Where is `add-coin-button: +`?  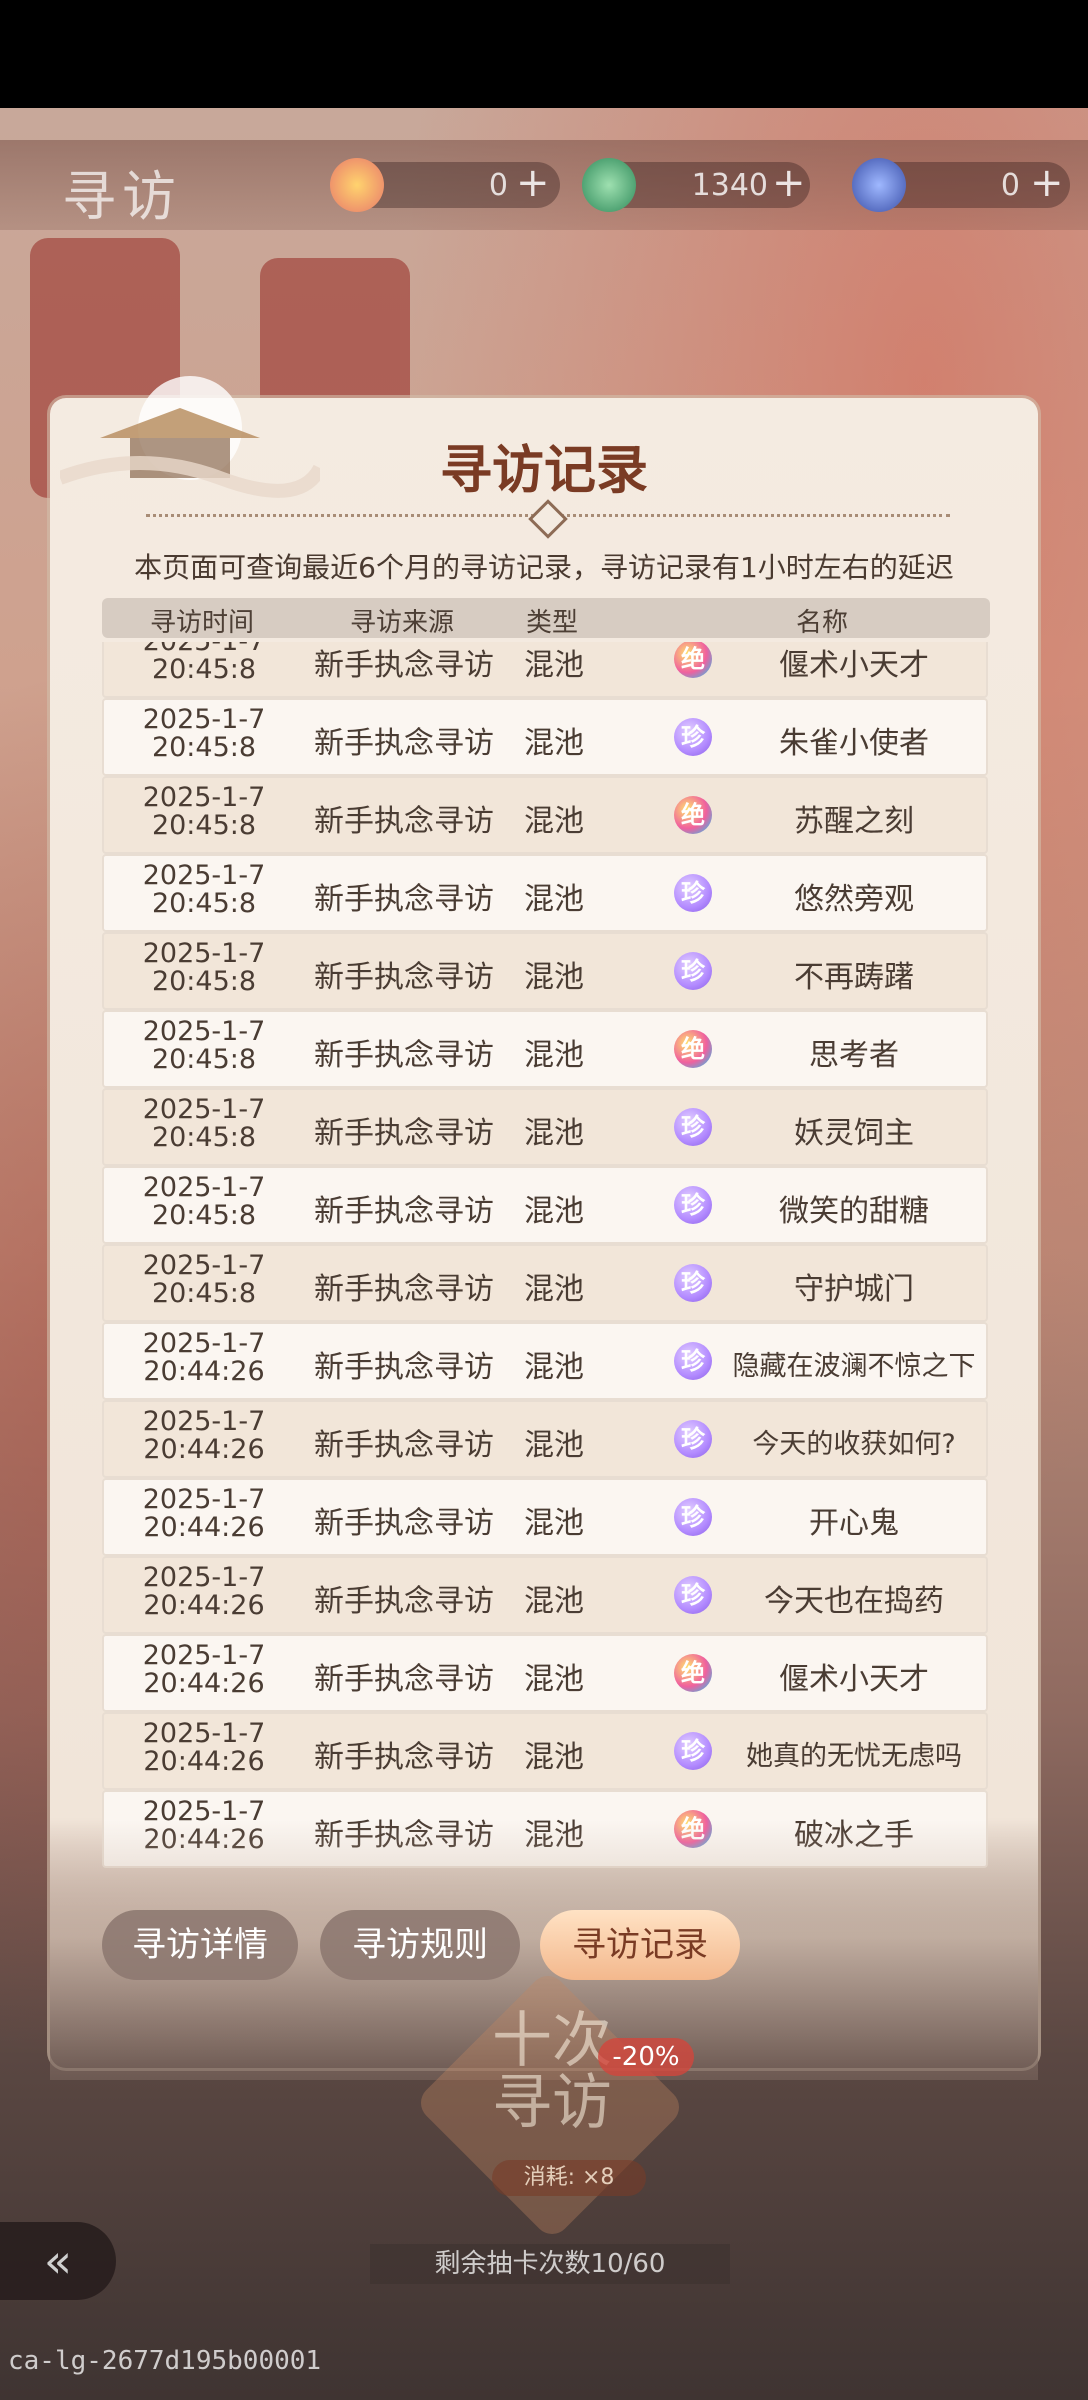 add-coin-button: + is located at coordinates (533, 183).